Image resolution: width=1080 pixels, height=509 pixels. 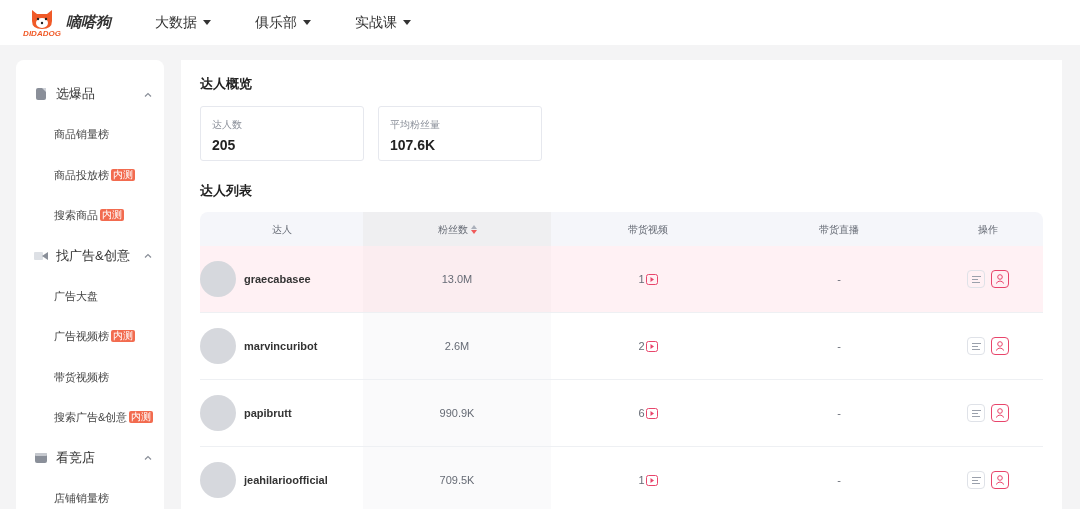 What do you see at coordinates (81, 336) in the screenshot?
I see `sidebar-item: 广告视频榜` at bounding box center [81, 336].